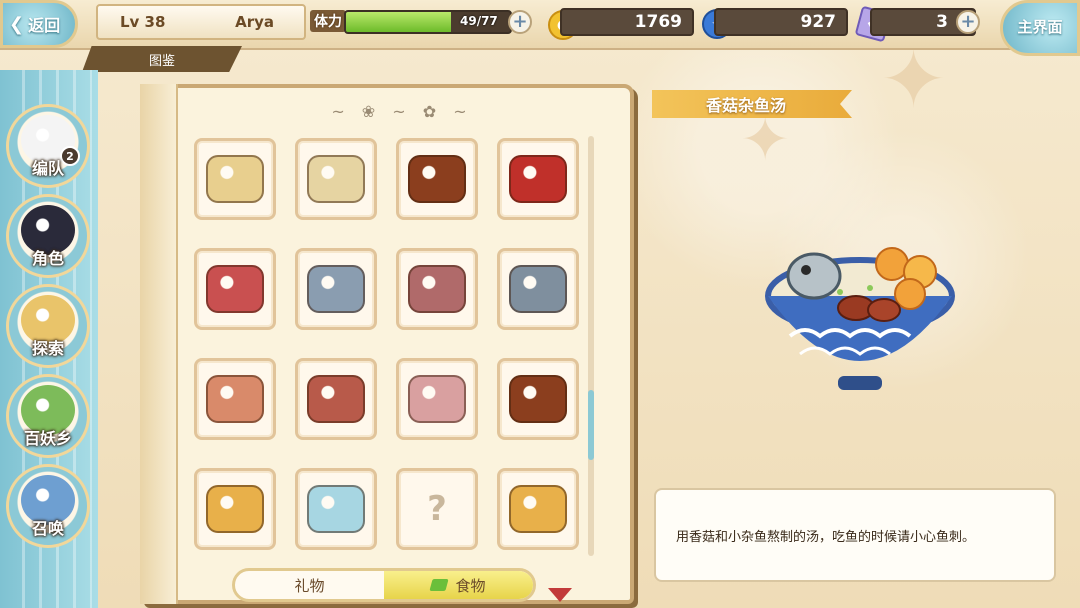  I want to click on main-menu-label: 主界面, so click(1040, 27).